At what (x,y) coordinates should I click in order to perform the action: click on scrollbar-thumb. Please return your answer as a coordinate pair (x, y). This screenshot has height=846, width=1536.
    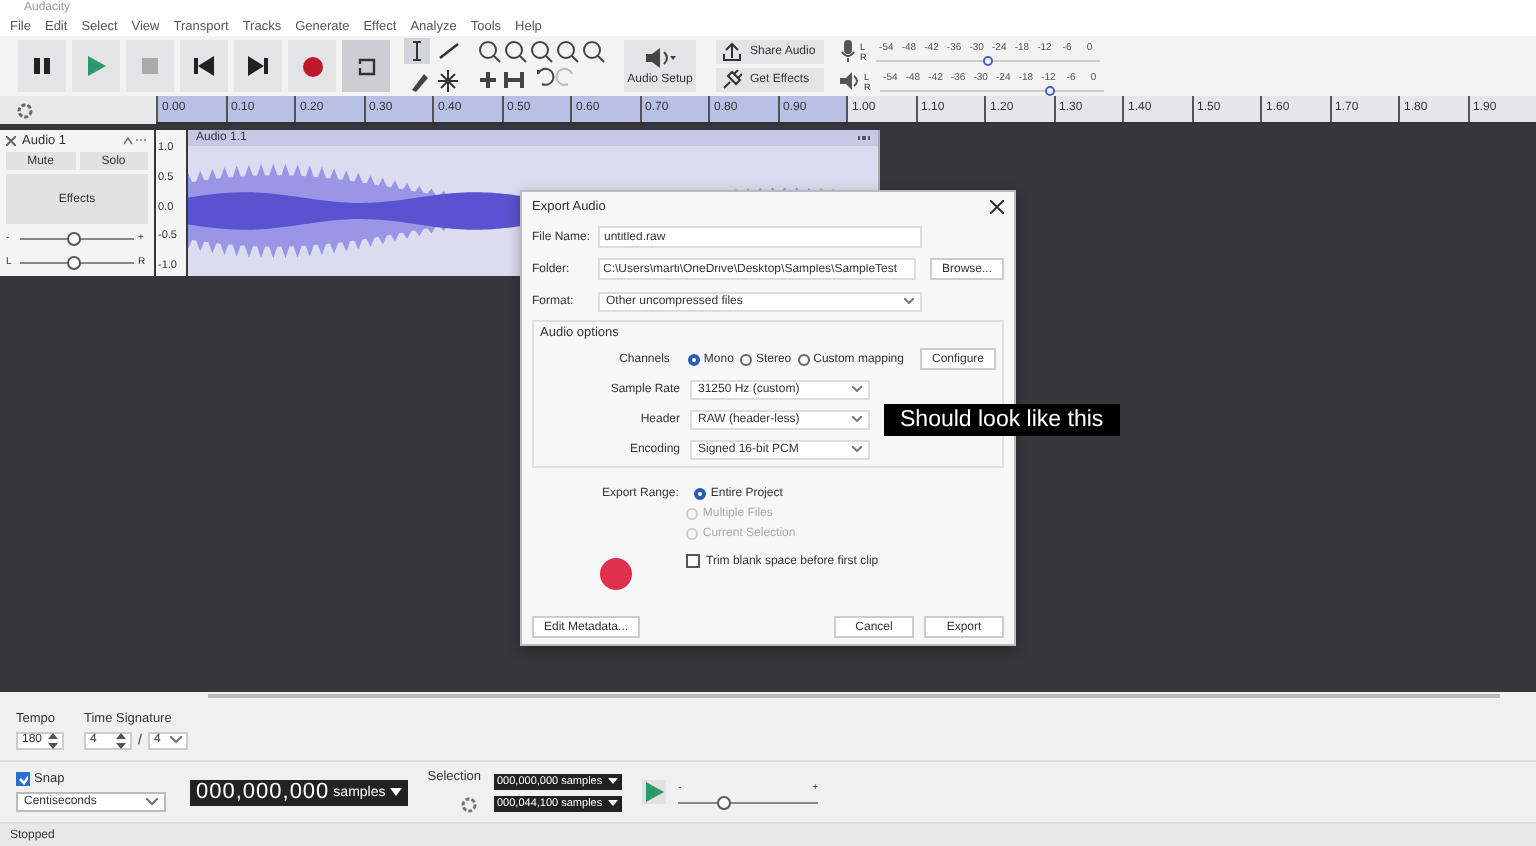
    Looking at the image, I should click on (854, 696).